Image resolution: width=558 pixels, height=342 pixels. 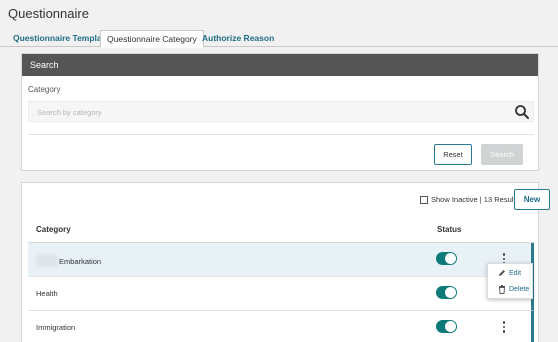 What do you see at coordinates (281, 326) in the screenshot?
I see `table-row: Immigration` at bounding box center [281, 326].